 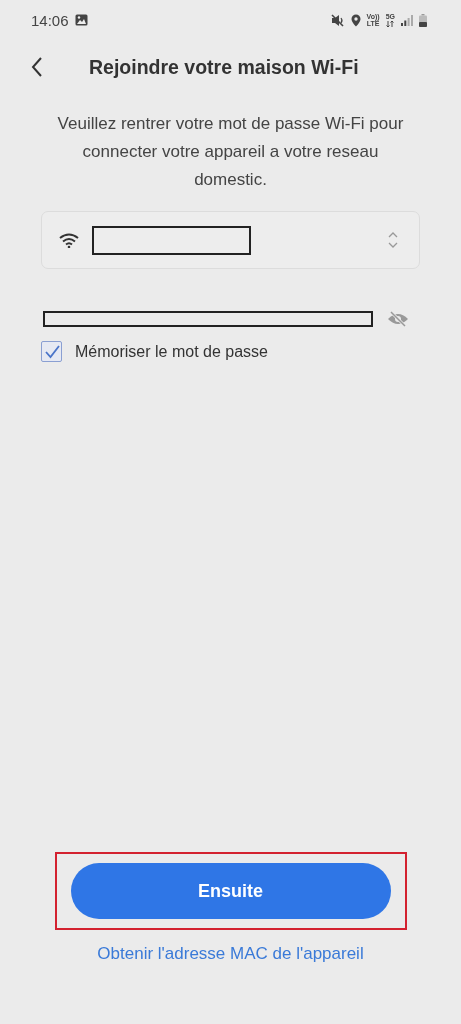 What do you see at coordinates (423, 20) in the screenshot?
I see `battery-icon` at bounding box center [423, 20].